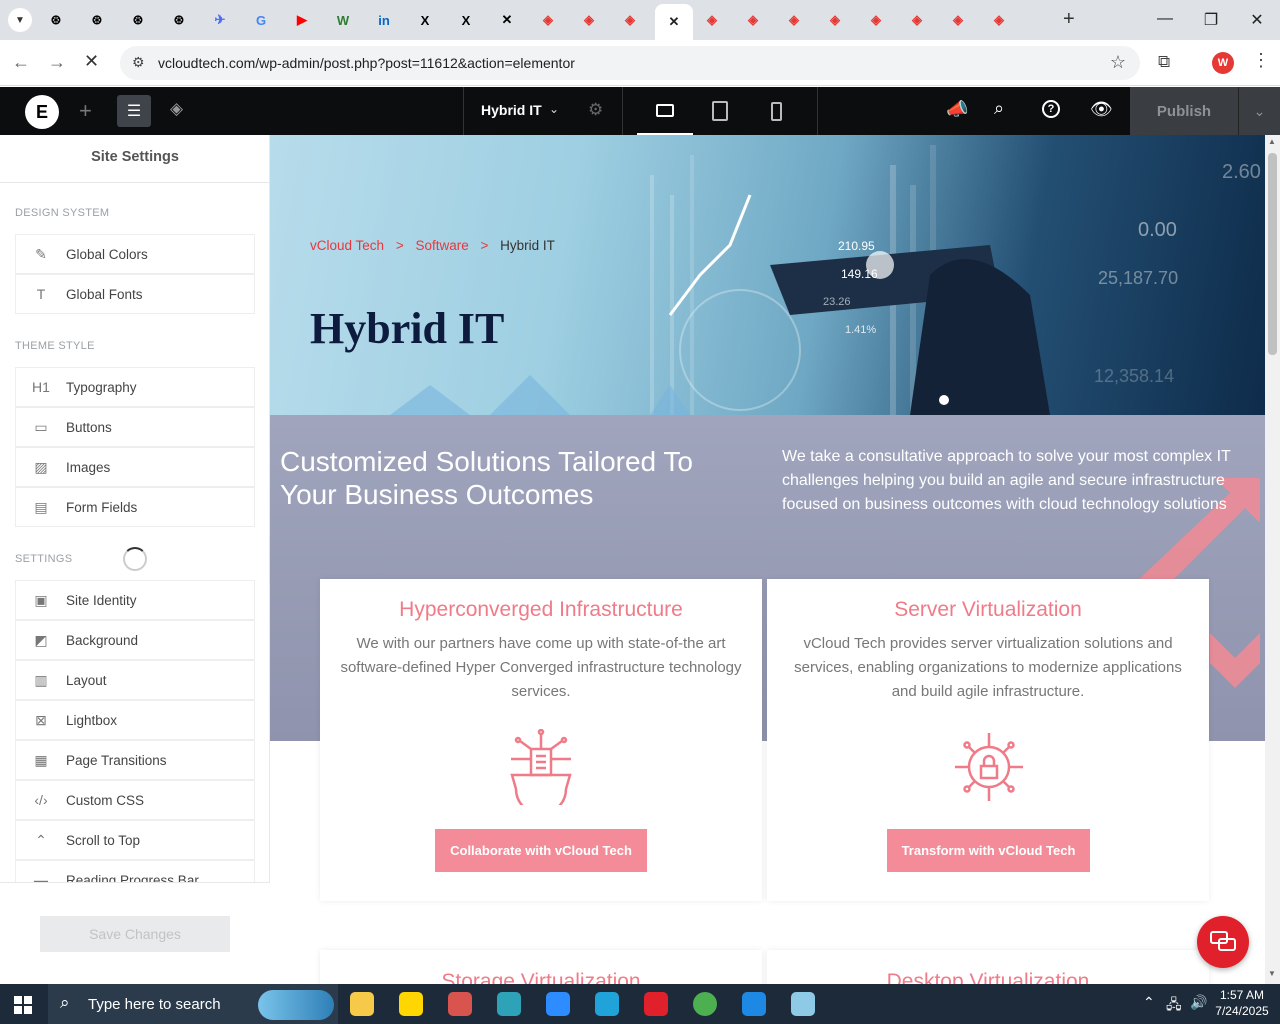 Image resolution: width=1280 pixels, height=1024 pixels. Describe the element at coordinates (554, 109) in the screenshot. I see `chevron-down-icon: ⌄` at that location.